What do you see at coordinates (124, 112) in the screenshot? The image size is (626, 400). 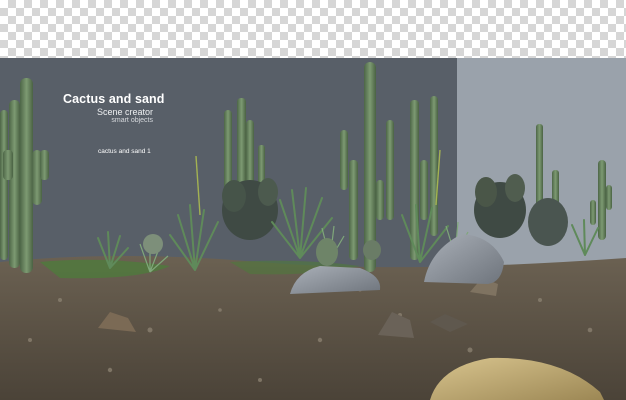 I see `overlay-subtitle: Scene creator` at bounding box center [124, 112].